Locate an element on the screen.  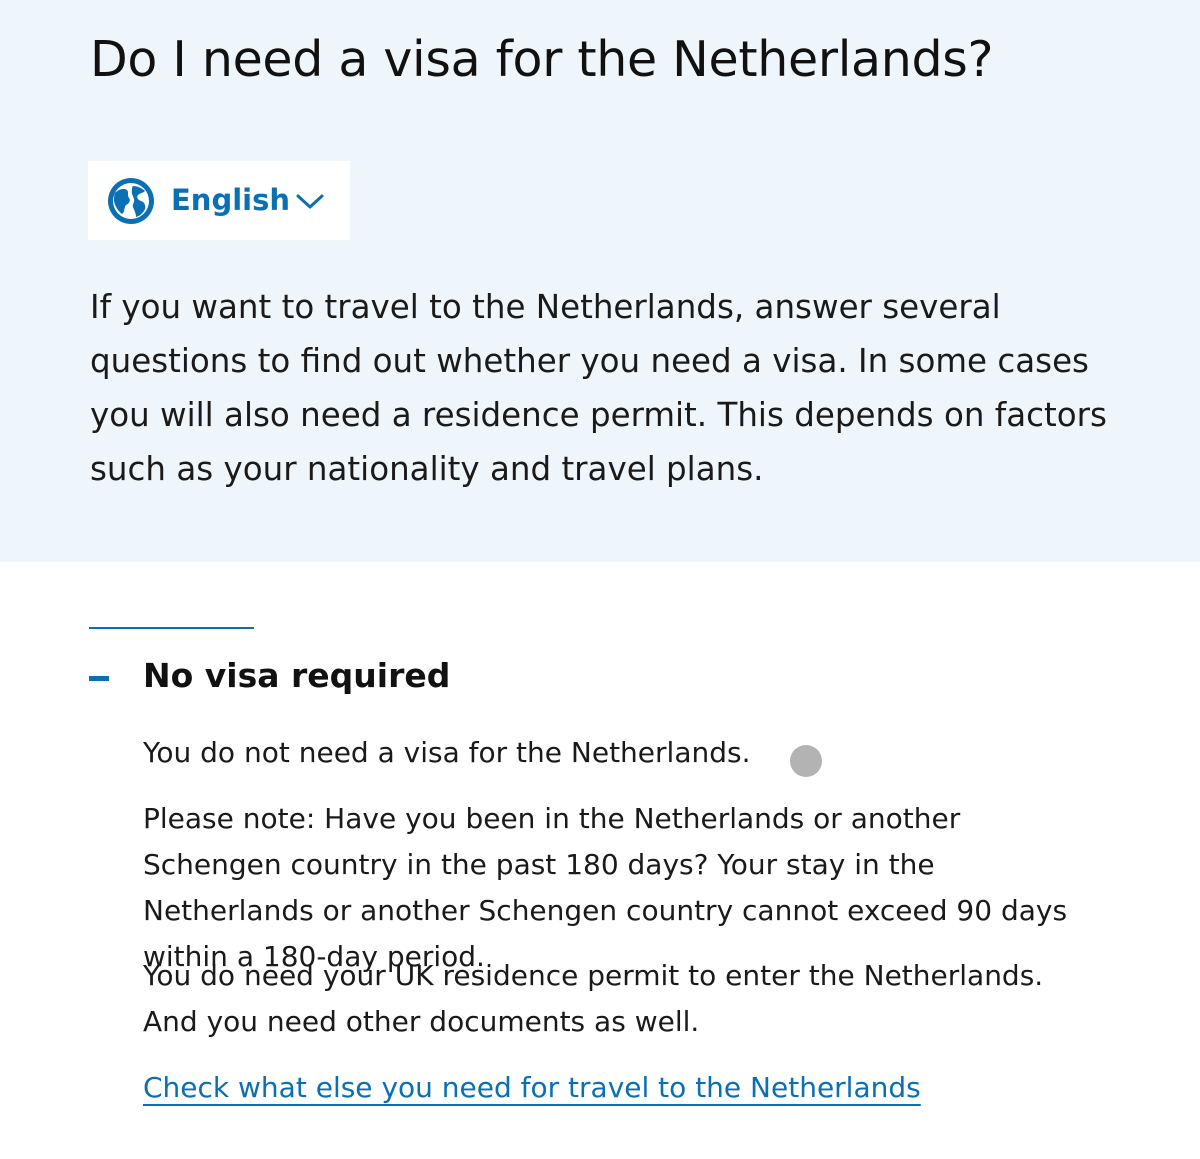
globe-icon is located at coordinates (131, 201).